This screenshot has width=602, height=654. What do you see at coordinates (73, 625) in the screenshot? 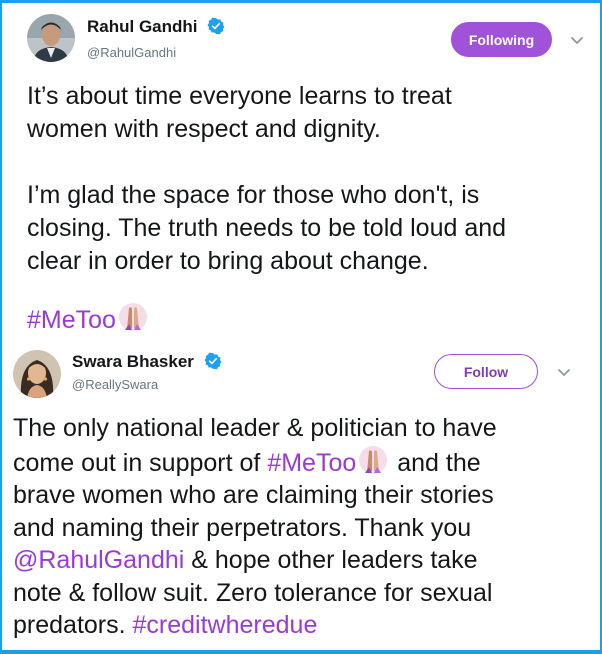
I see `tweet2-line7-prefix: predators.` at bounding box center [73, 625].